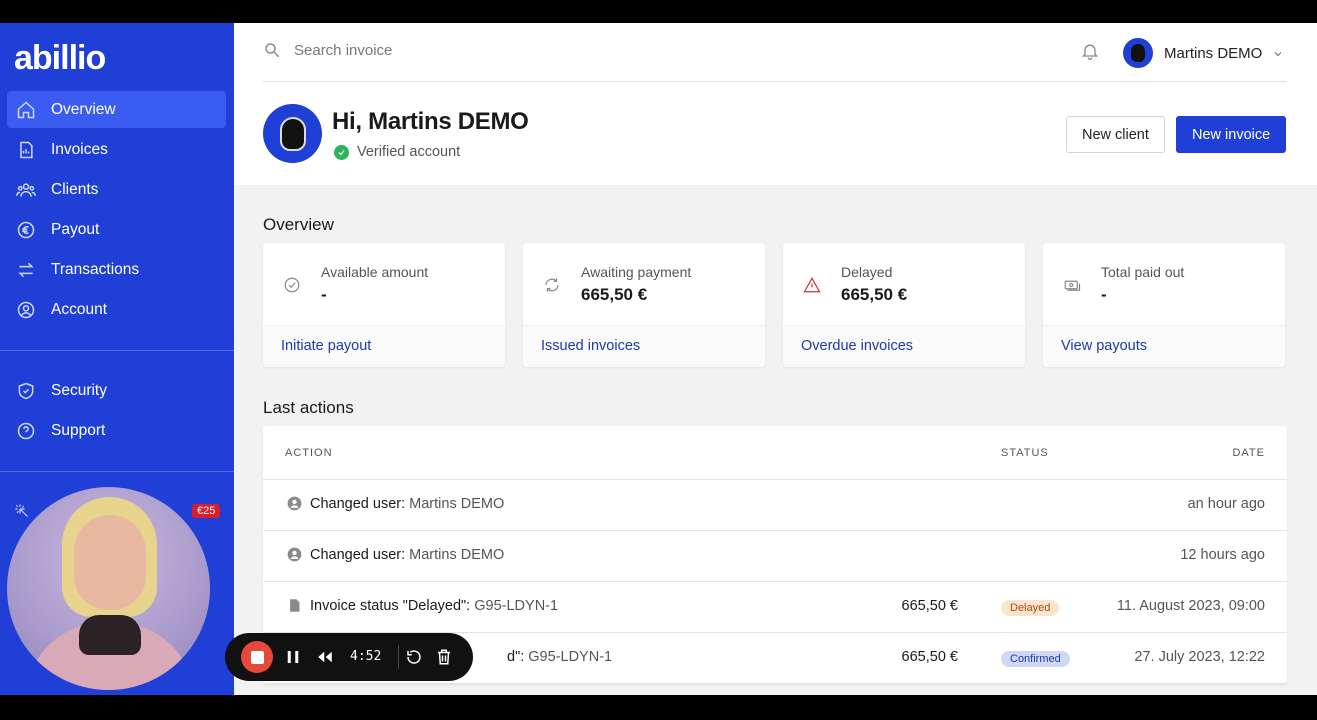  Describe the element at coordinates (26, 310) in the screenshot. I see `account-icon` at that location.